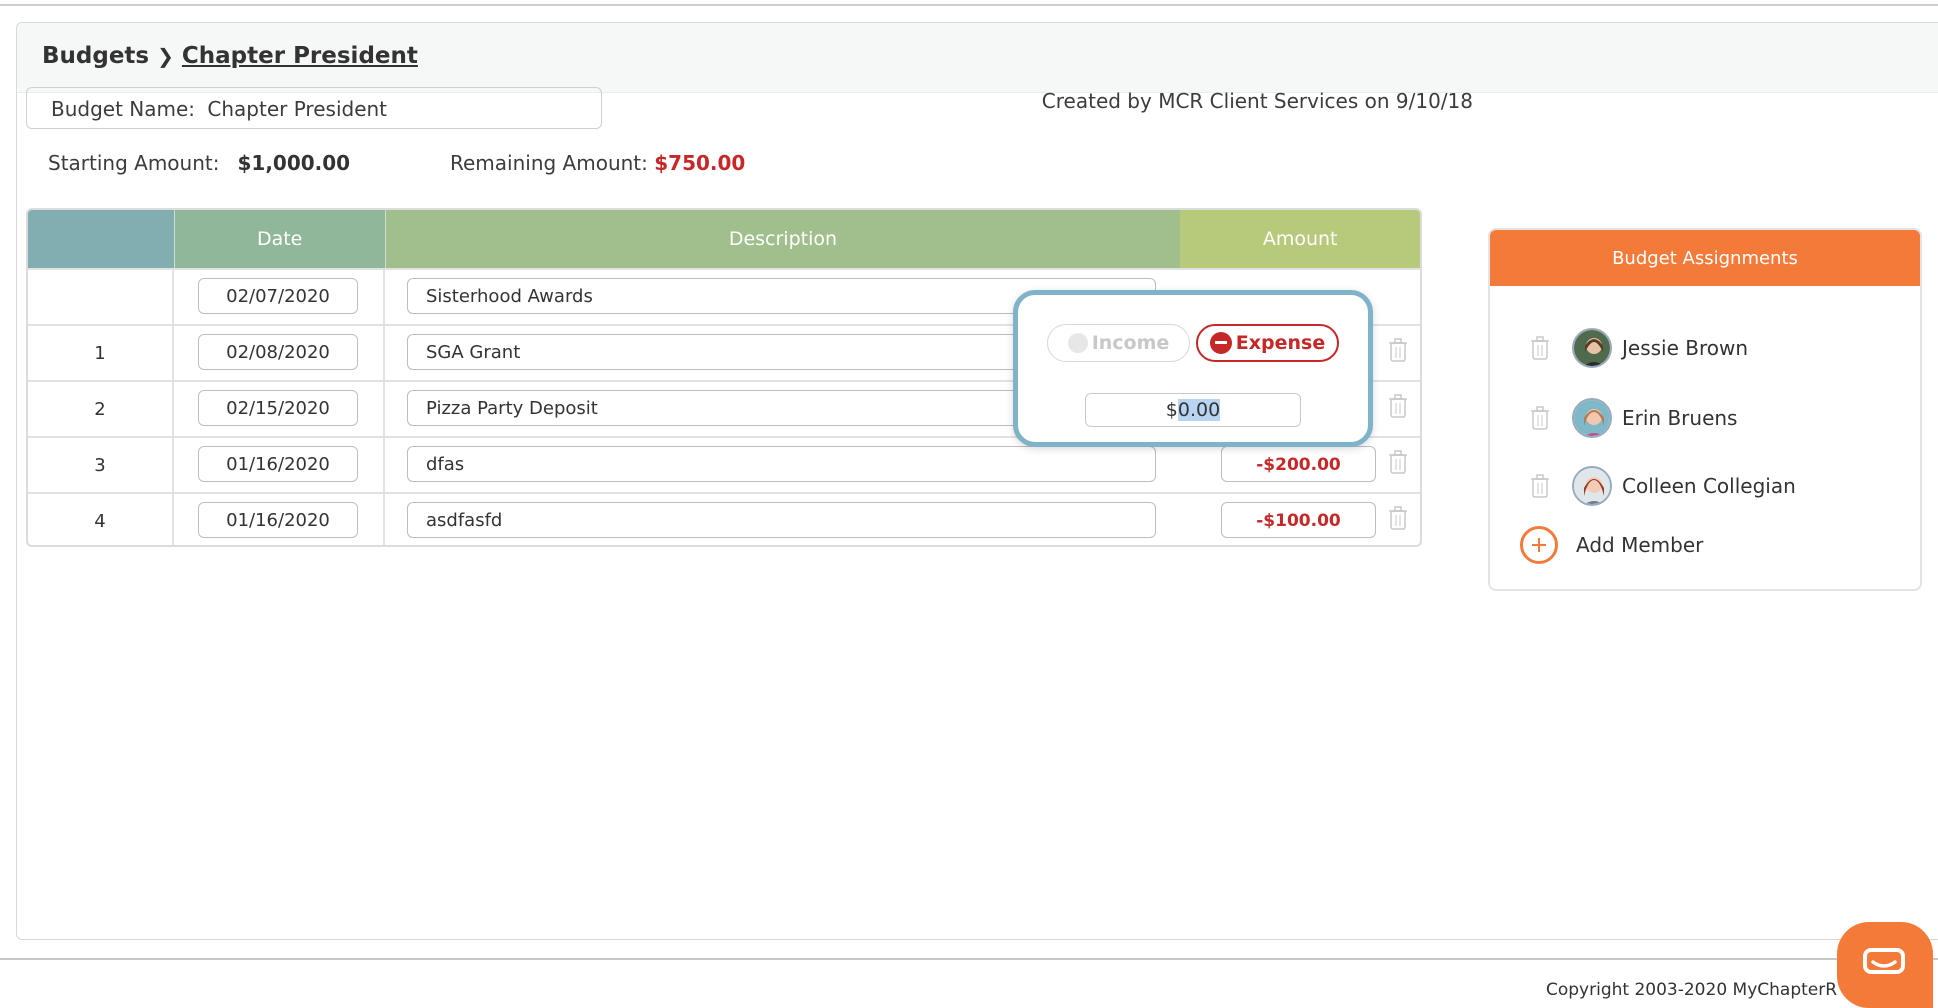  Describe the element at coordinates (101, 465) in the screenshot. I see `row-index: 3` at that location.